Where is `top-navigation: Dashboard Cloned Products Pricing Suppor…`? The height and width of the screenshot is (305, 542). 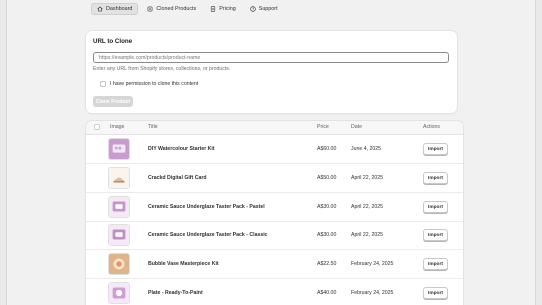
top-navigation: Dashboard Cloned Products Pricing Suppor… is located at coordinates (187, 9).